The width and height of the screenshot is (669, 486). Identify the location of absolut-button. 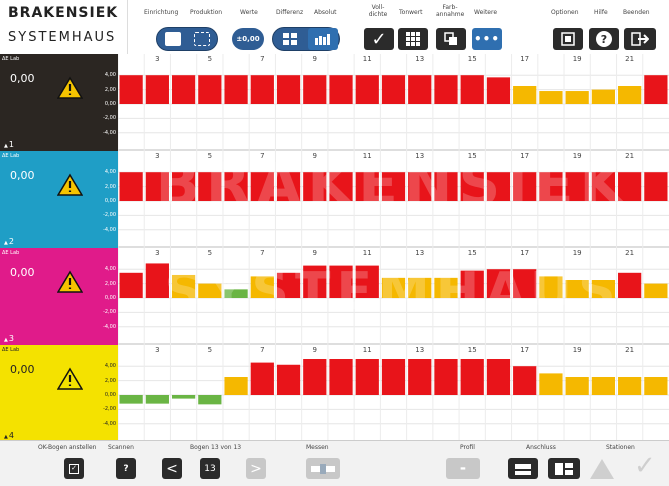
(323, 39).